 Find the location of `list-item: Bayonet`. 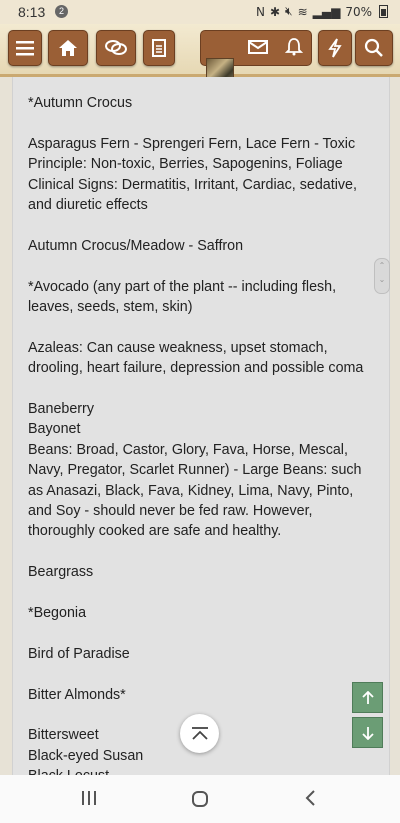

list-item: Bayonet is located at coordinates (54, 429).